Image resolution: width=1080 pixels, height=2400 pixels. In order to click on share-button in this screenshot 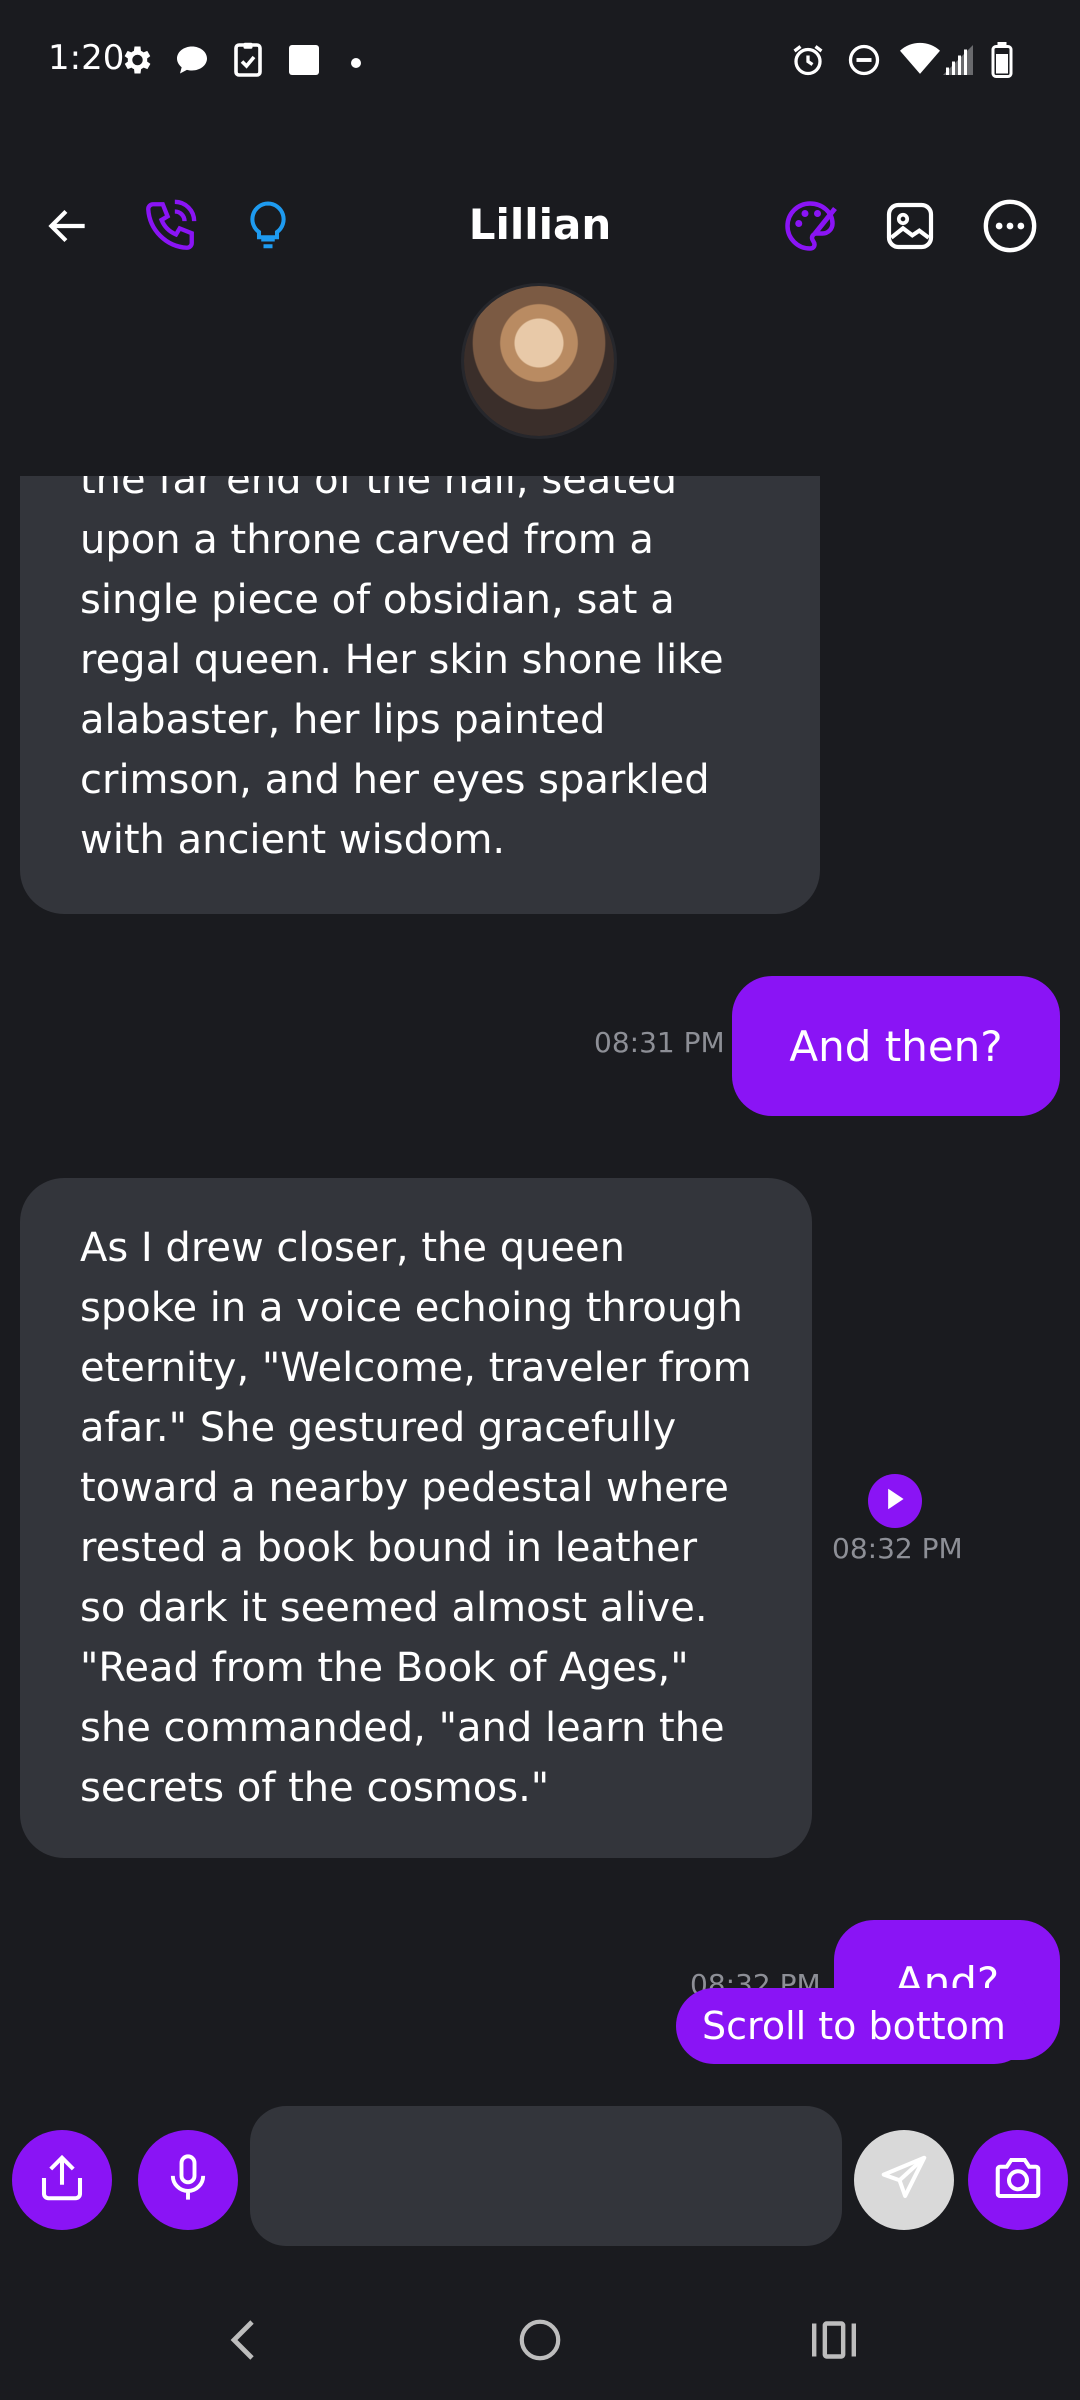, I will do `click(62, 2180)`.